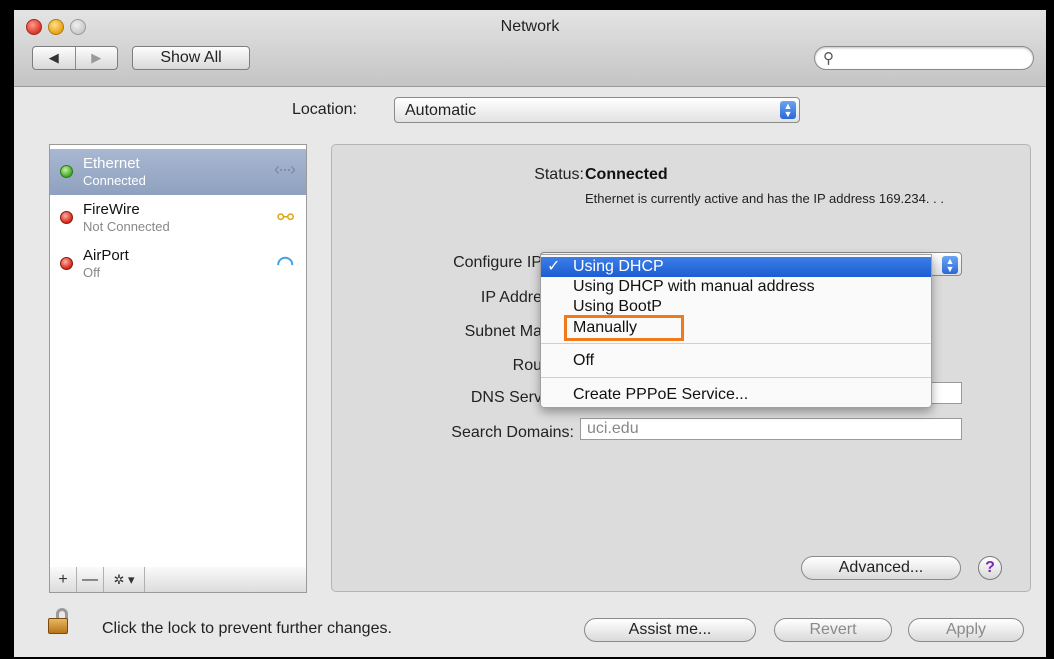 This screenshot has width=1054, height=659. Describe the element at coordinates (92, 272) in the screenshot. I see `service-status: Off` at that location.